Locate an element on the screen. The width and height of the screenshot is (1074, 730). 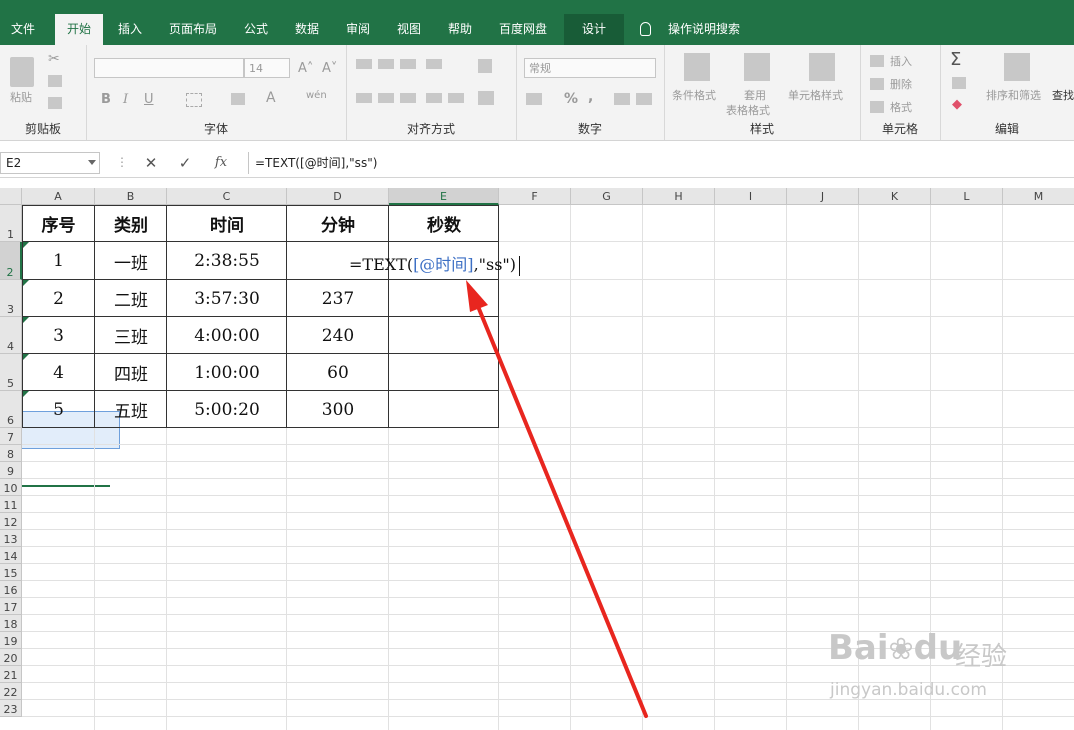
paw-icon: ❀ is located at coordinates (901, 649).